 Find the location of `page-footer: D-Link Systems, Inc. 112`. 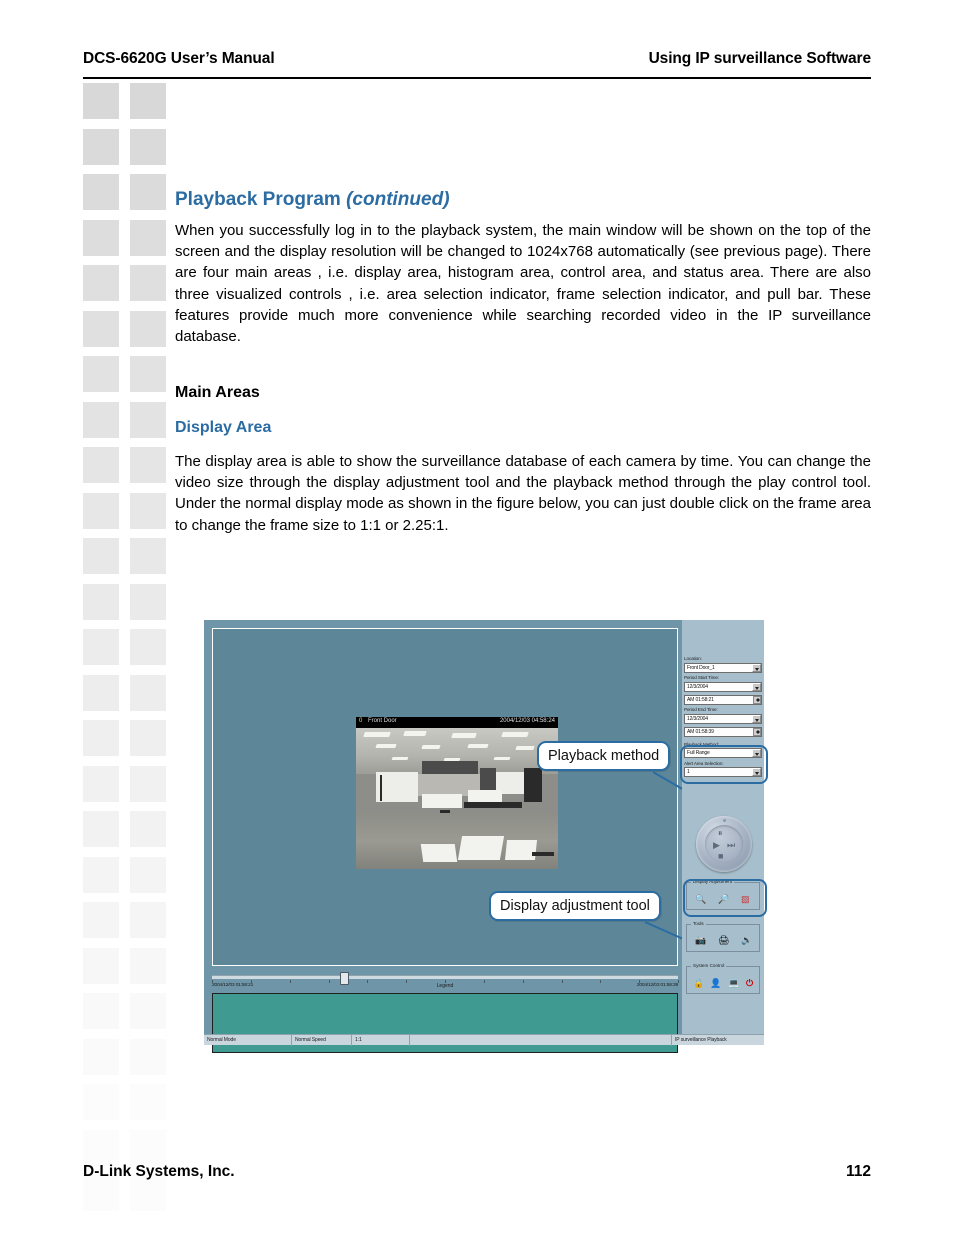

page-footer: D-Link Systems, Inc. 112 is located at coordinates (477, 1174).